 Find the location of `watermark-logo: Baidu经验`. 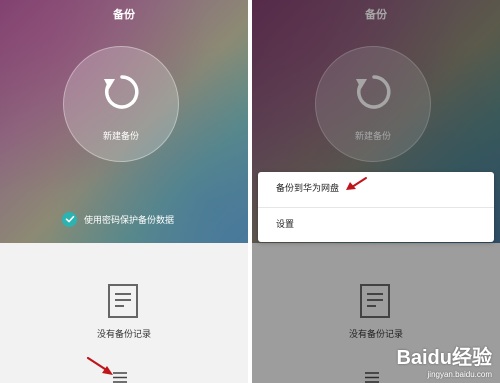

watermark-logo: Baidu经验 is located at coordinates (444, 358).